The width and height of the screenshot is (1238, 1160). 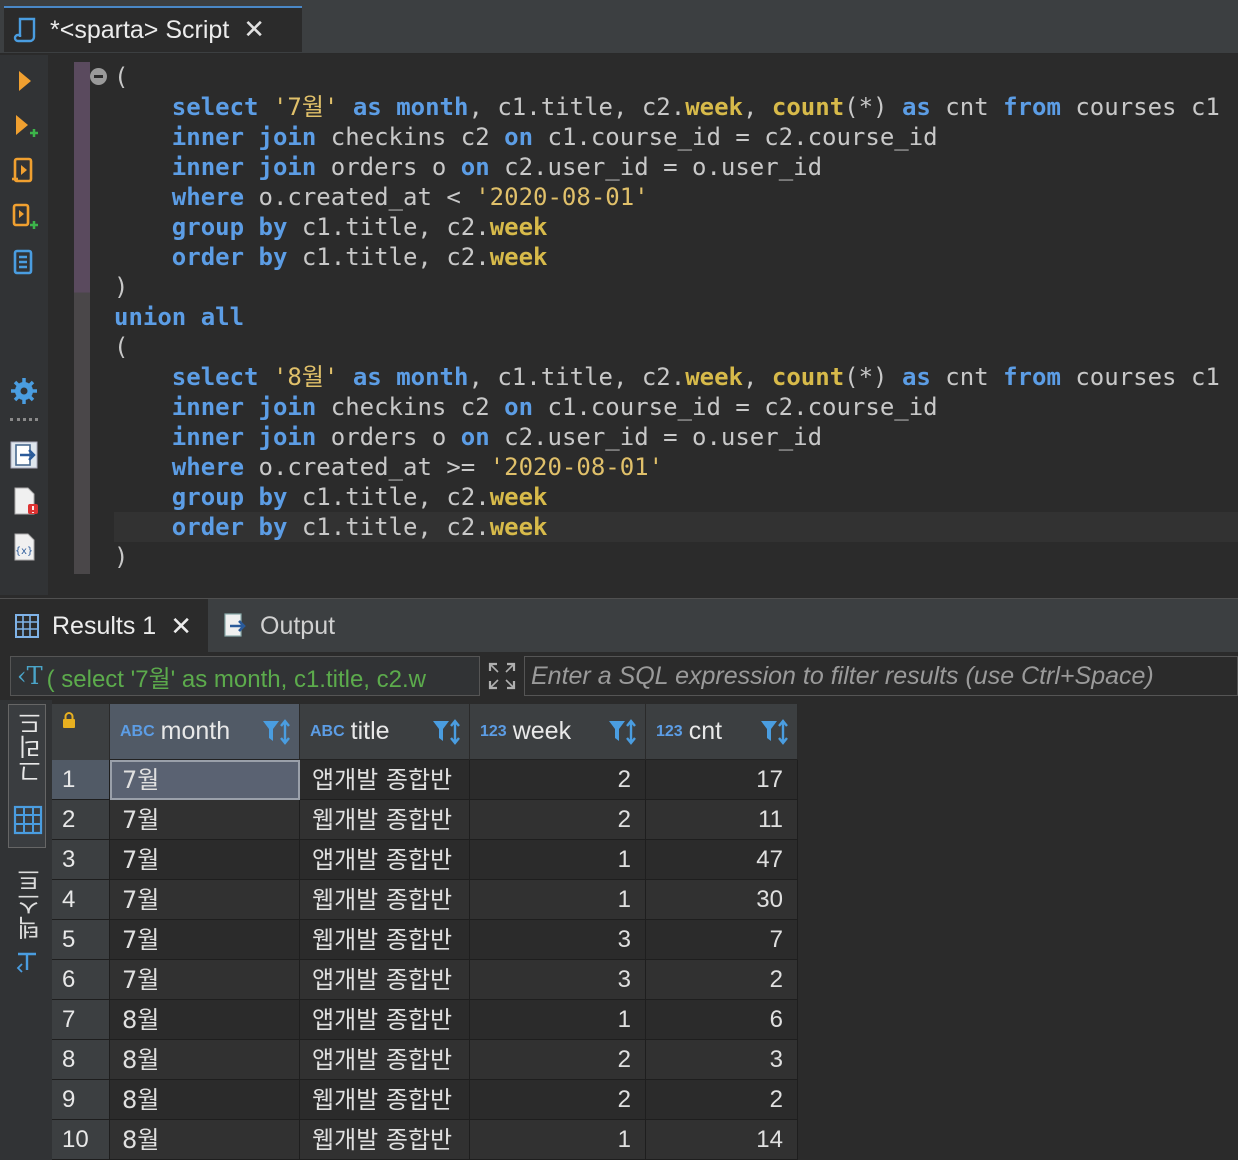 What do you see at coordinates (27, 923) in the screenshot?
I see `text-view-button: 텍스트` at bounding box center [27, 923].